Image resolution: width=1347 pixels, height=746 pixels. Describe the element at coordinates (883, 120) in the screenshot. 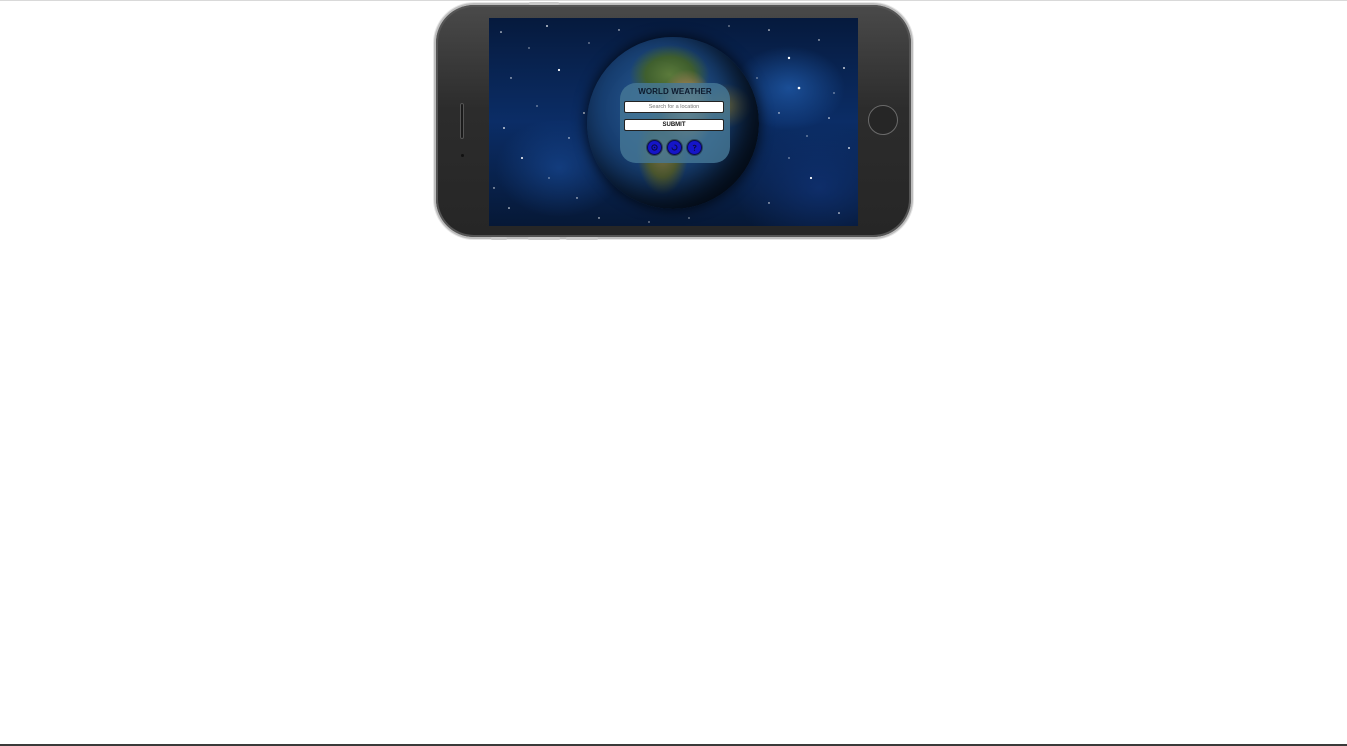

I see `home-button` at that location.